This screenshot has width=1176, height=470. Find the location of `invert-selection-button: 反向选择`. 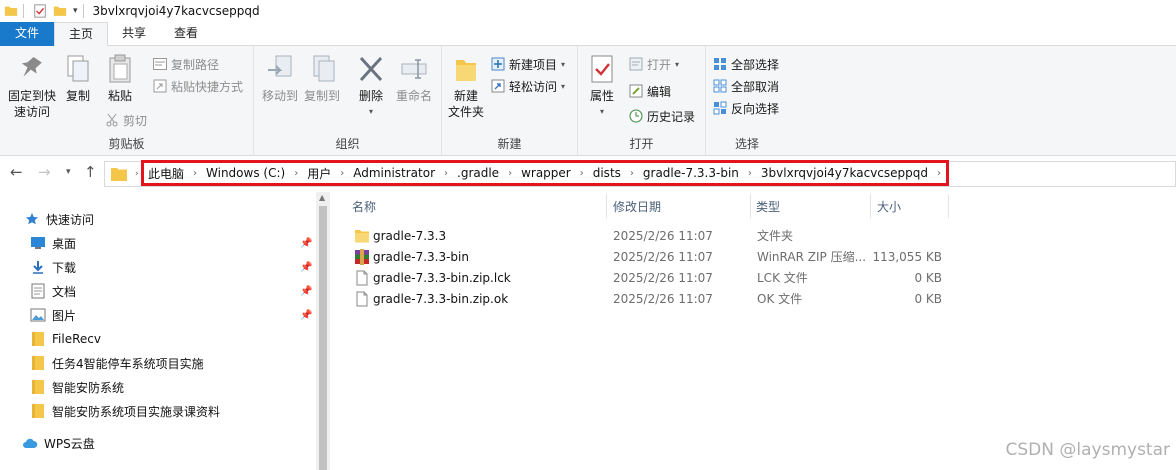

invert-selection-button: 反向选择 is located at coordinates (745, 108).